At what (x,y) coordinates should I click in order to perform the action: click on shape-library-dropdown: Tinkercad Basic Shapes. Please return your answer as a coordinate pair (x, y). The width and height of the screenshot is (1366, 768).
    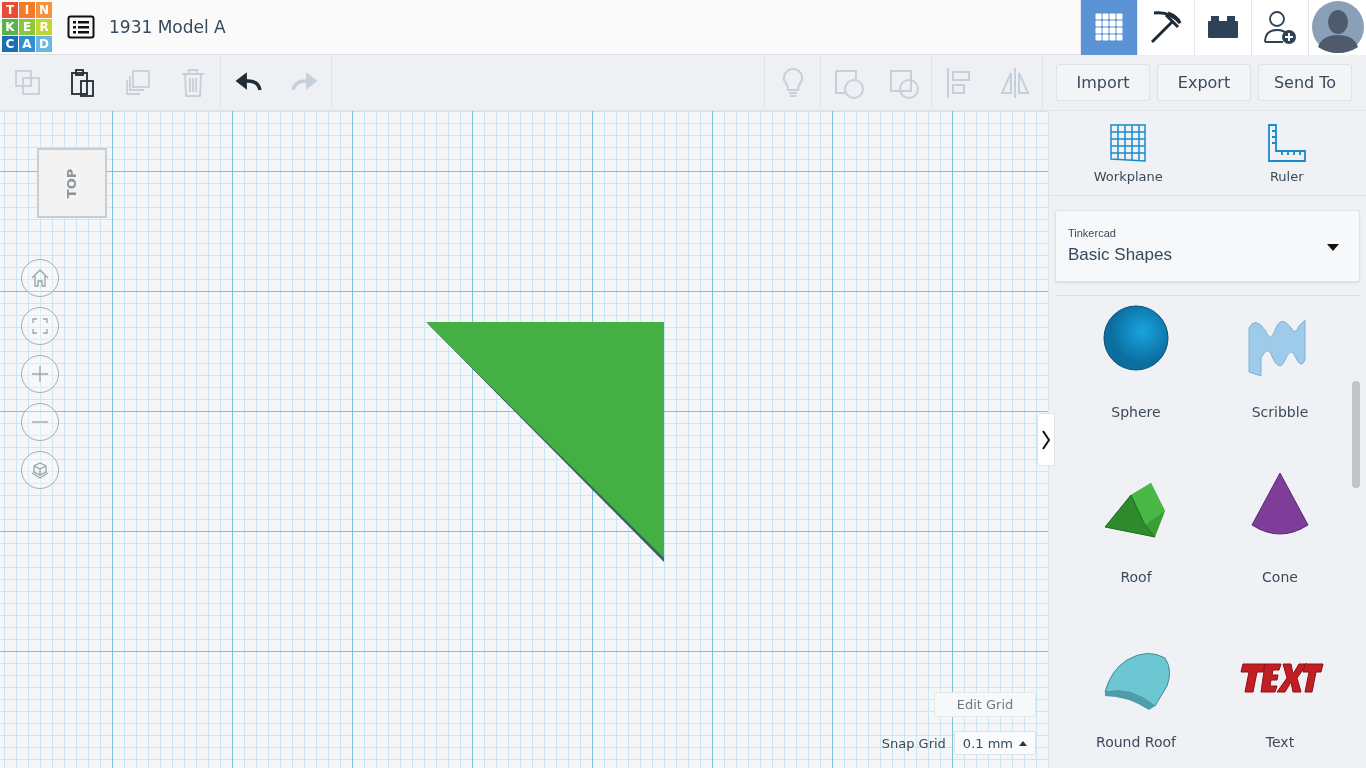
    Looking at the image, I should click on (1207, 246).